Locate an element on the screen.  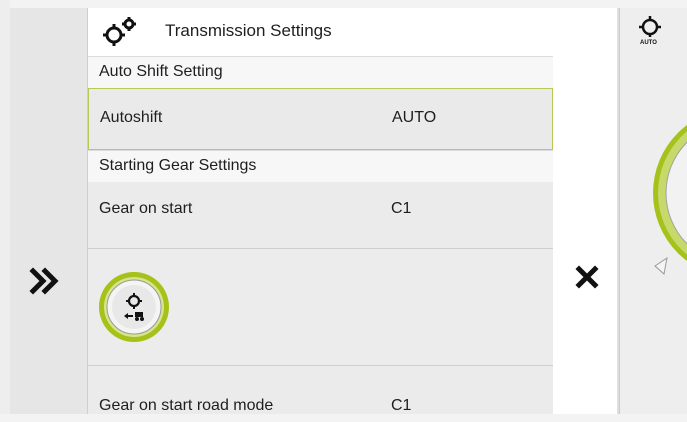
page-title: Transmission Settings is located at coordinates (248, 30).